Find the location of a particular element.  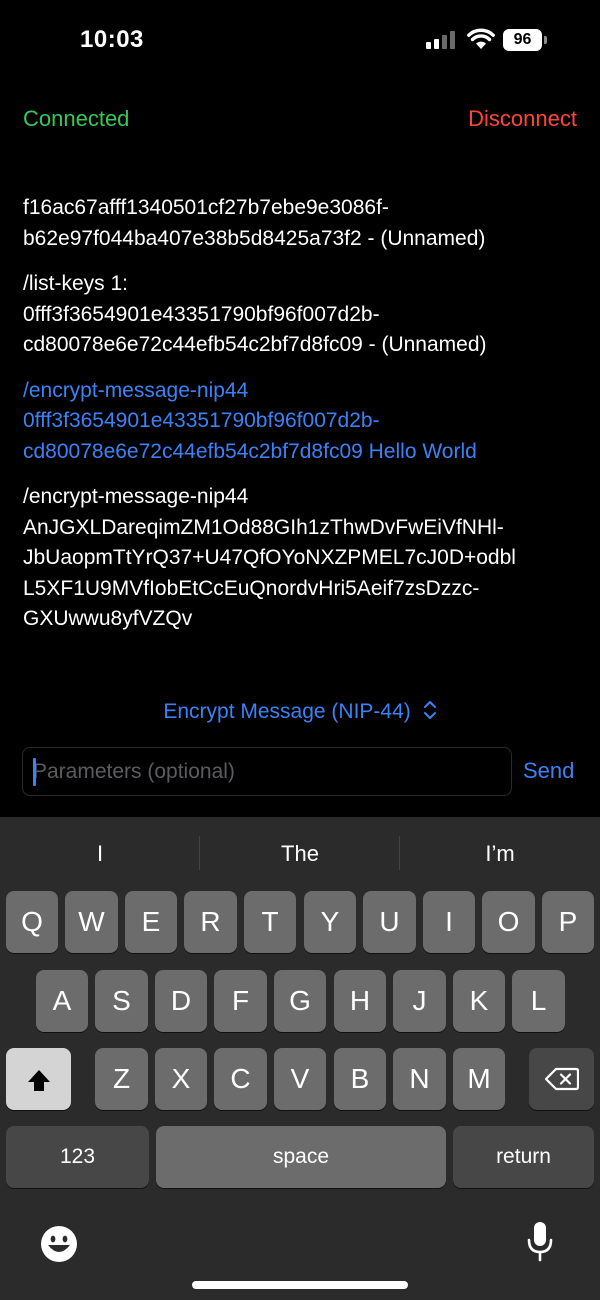

key-i: I is located at coordinates (449, 922).